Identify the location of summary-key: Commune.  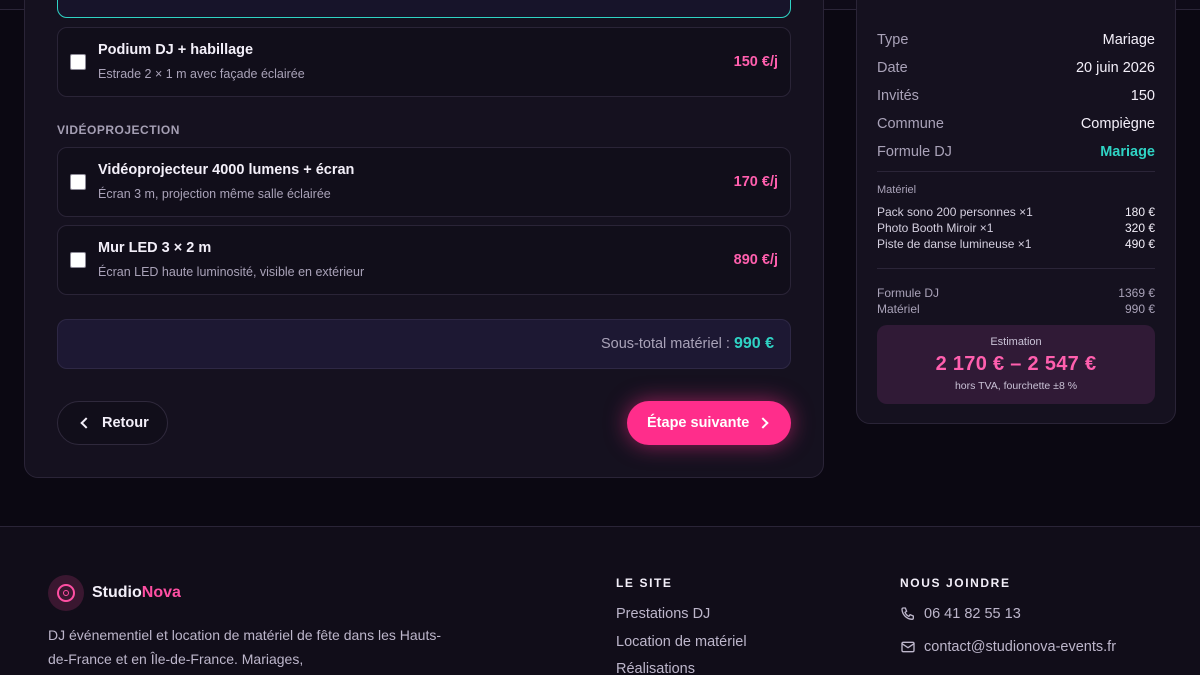
(910, 124).